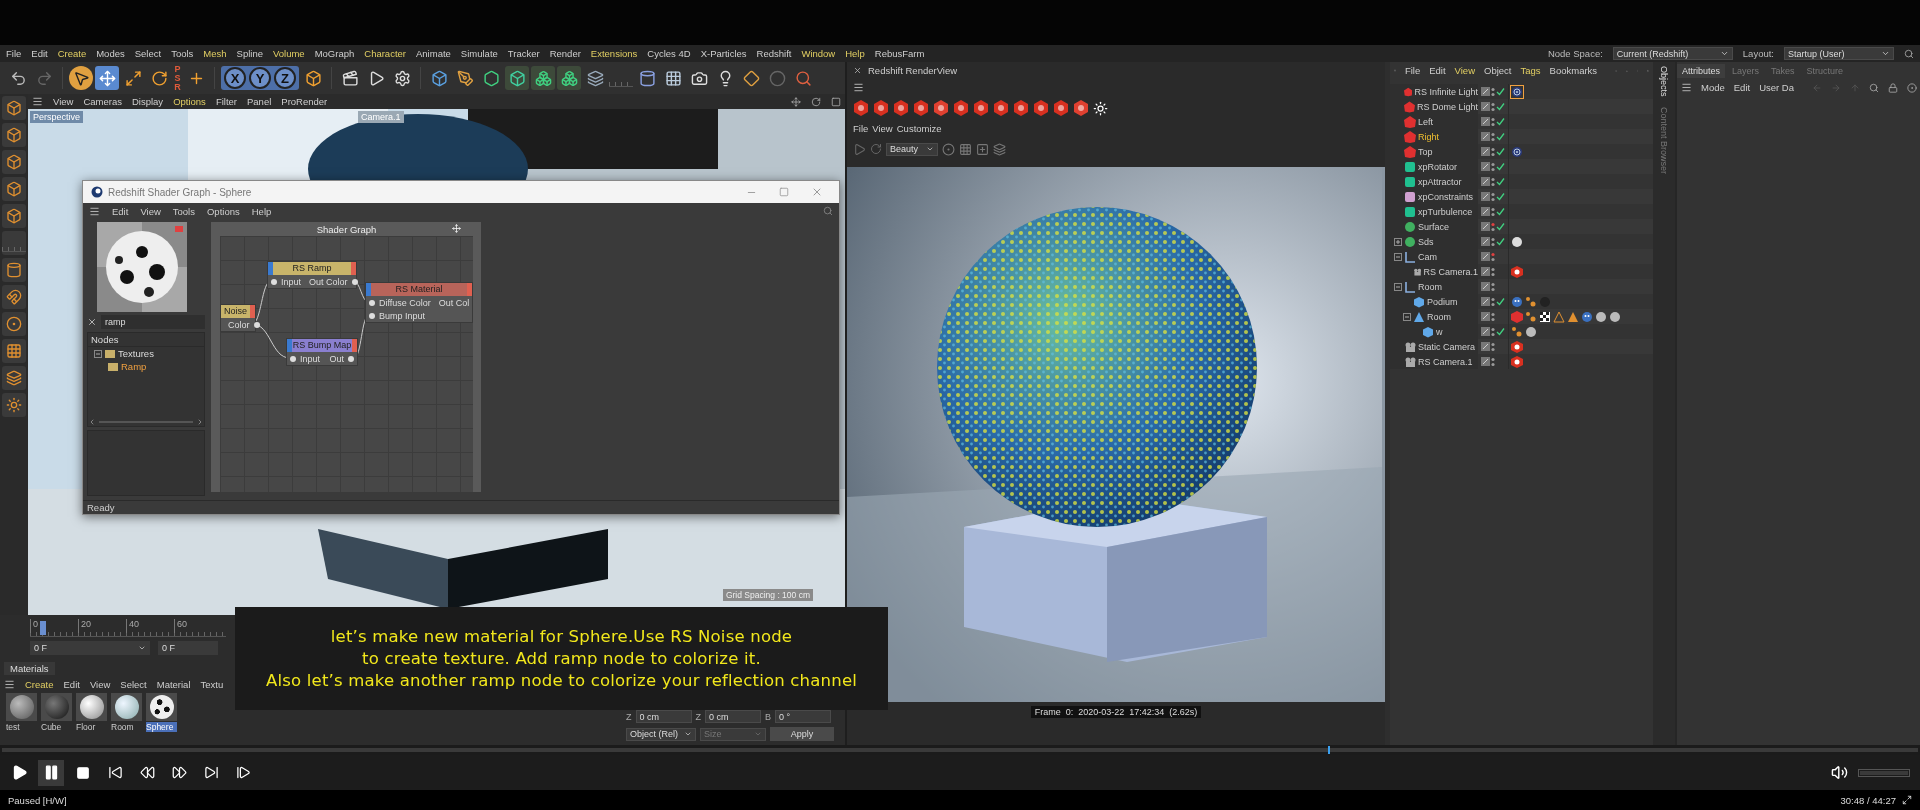 The width and height of the screenshot is (1920, 810). I want to click on mode-dropdown: Object (Rel), so click(661, 734).